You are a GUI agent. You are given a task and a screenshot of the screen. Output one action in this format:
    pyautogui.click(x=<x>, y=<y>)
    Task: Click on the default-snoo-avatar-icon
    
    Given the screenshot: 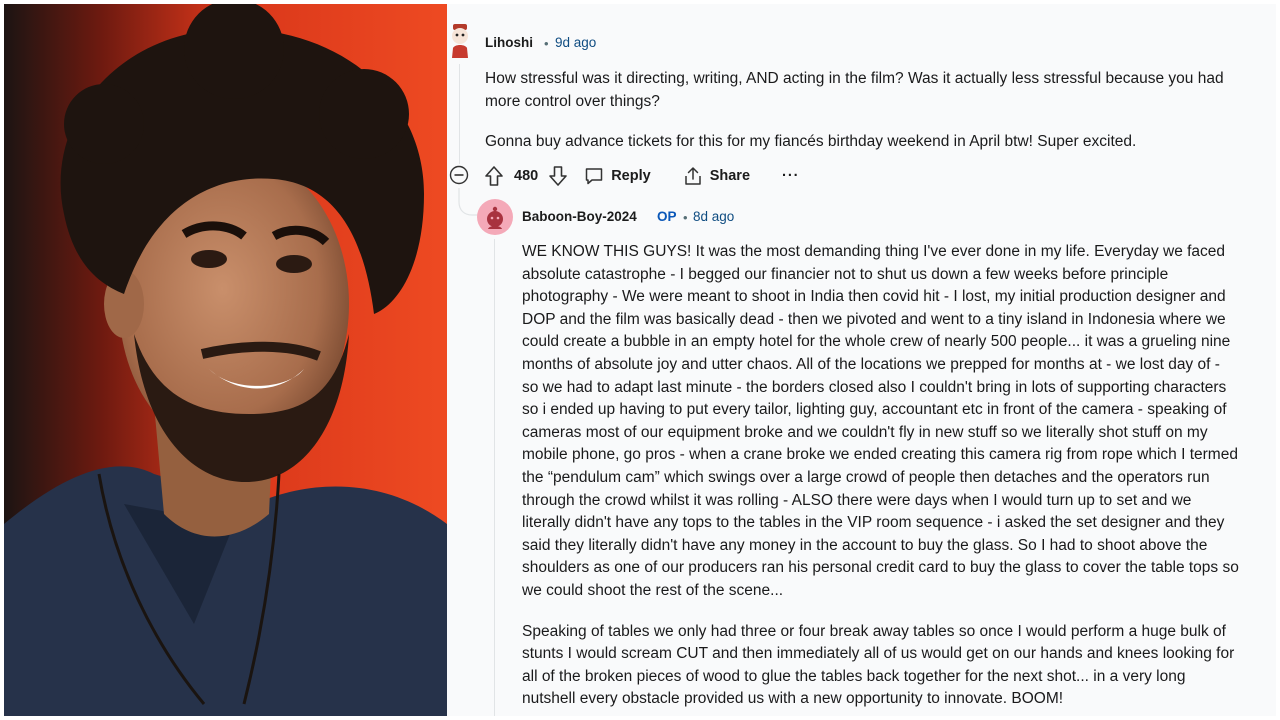 What is the action you would take?
    pyautogui.click(x=495, y=217)
    